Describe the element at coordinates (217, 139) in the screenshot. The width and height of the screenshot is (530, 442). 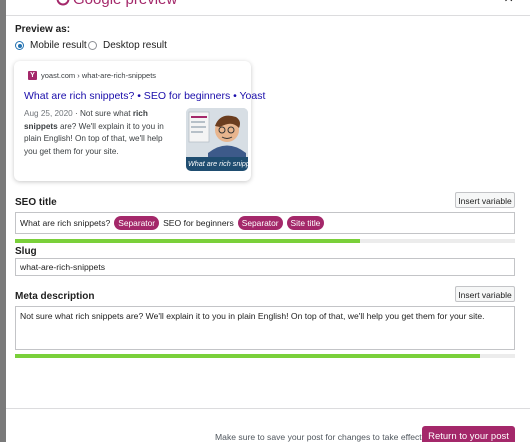
I see `serp-thumbnail-image: What are rich snipp` at that location.